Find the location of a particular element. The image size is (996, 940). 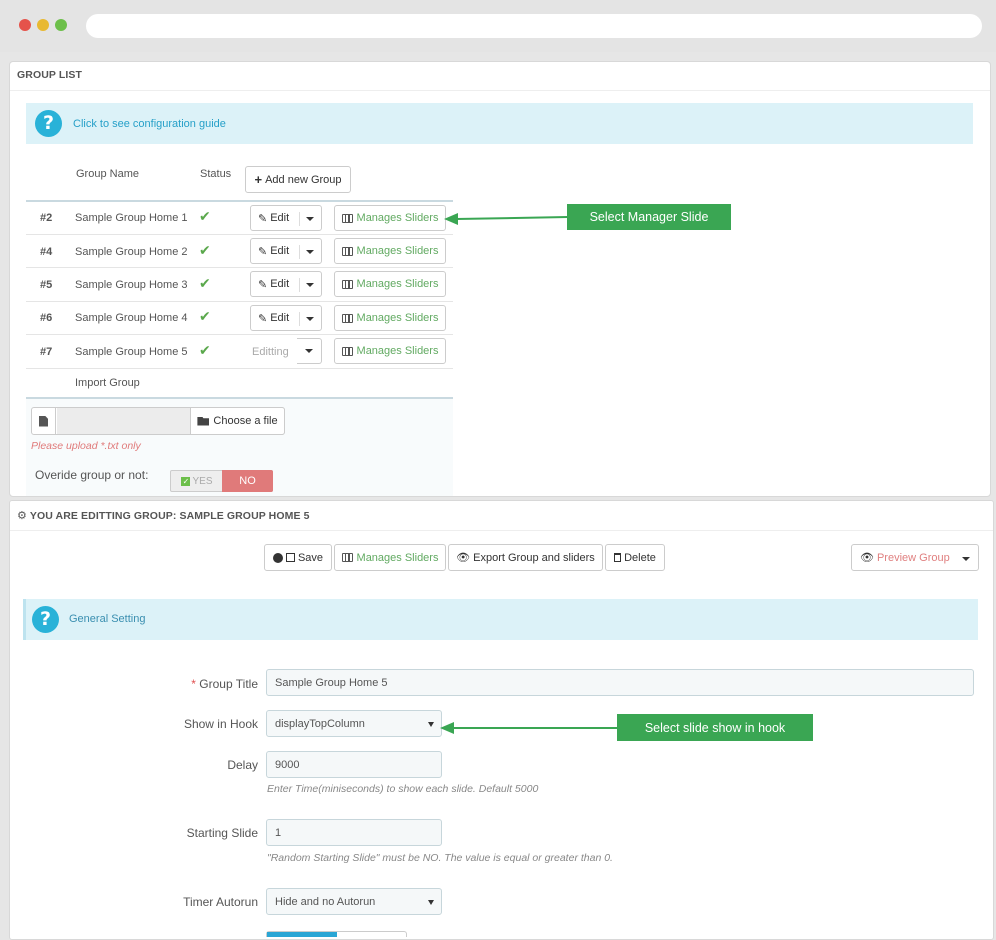

export-group-button: 👁 Export Group and sliders is located at coordinates (525, 557).